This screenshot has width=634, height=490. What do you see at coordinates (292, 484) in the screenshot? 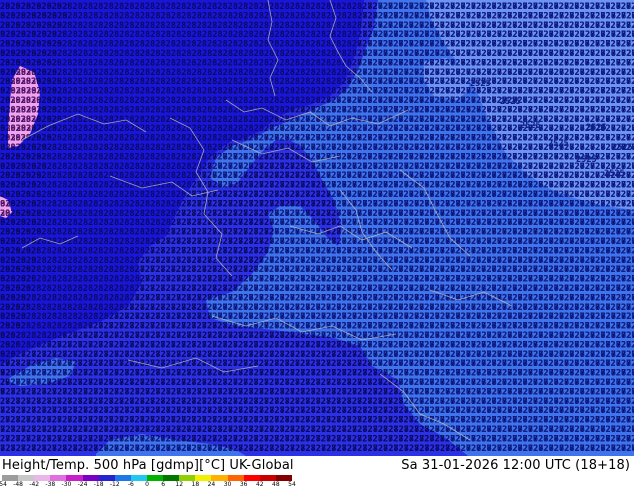
I see `legend-tick: 54` at bounding box center [292, 484].